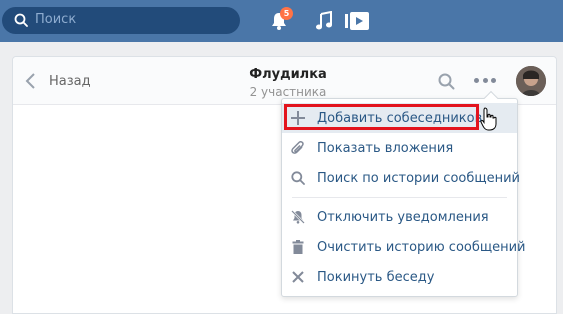  What do you see at coordinates (56, 19) in the screenshot?
I see `search-placeholder: Поиск` at bounding box center [56, 19].